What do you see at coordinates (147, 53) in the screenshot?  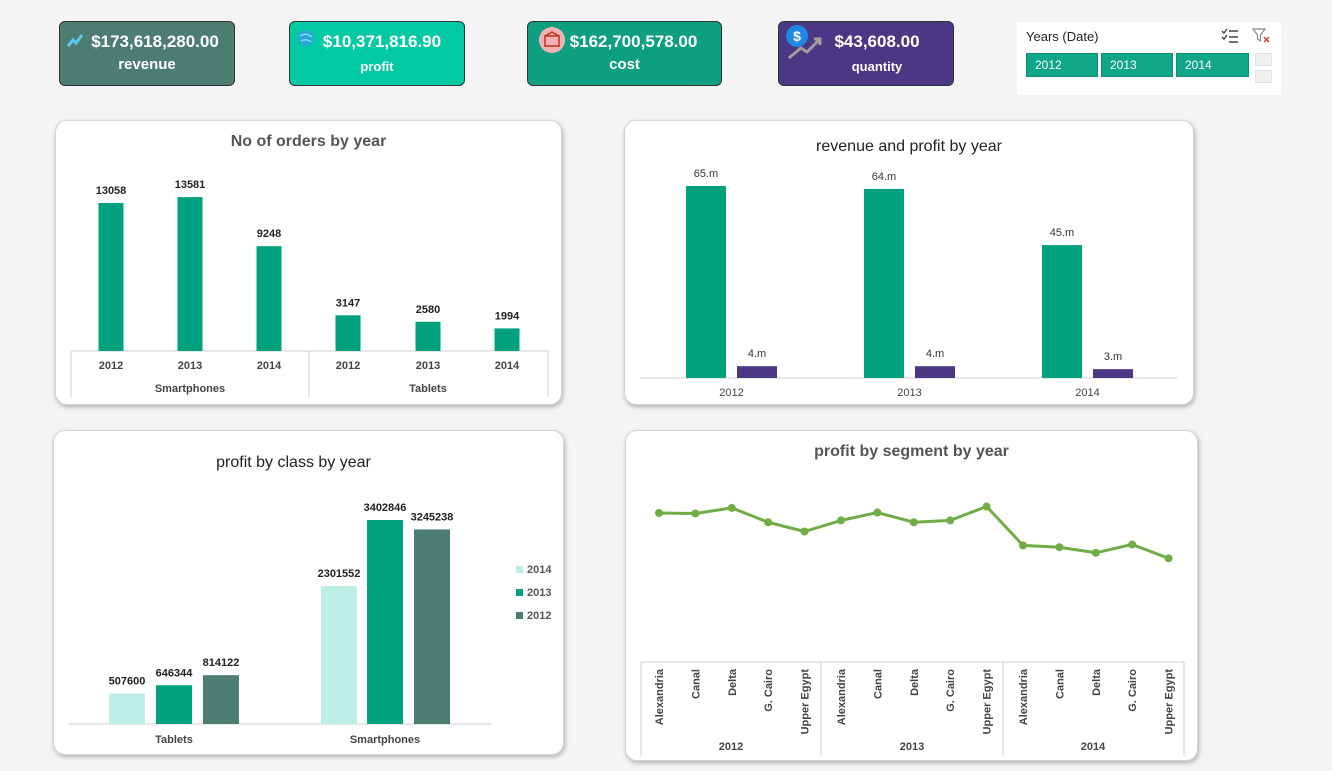 I see `kpi-revenue: $173,618,280.00 revenue` at bounding box center [147, 53].